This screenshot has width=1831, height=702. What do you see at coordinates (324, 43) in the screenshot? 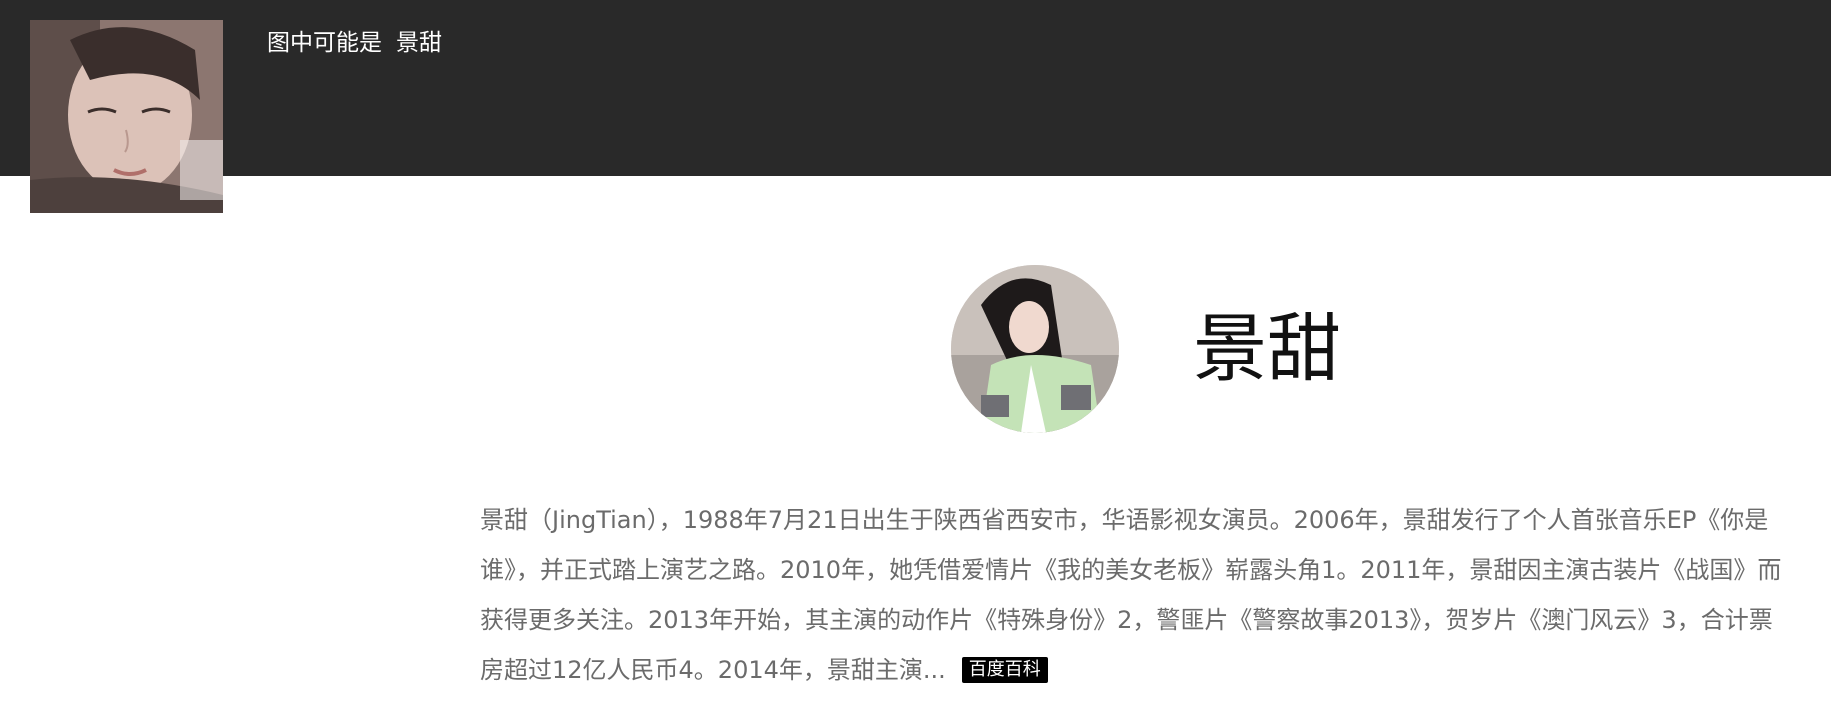
I see `caption-prefix: 图中可能是` at bounding box center [324, 43].